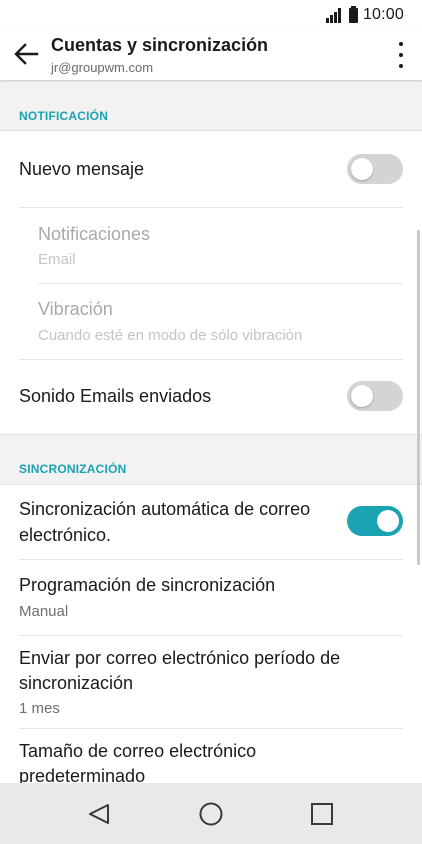 The image size is (422, 844). I want to click on setting-label: Notificaciones, so click(94, 234).